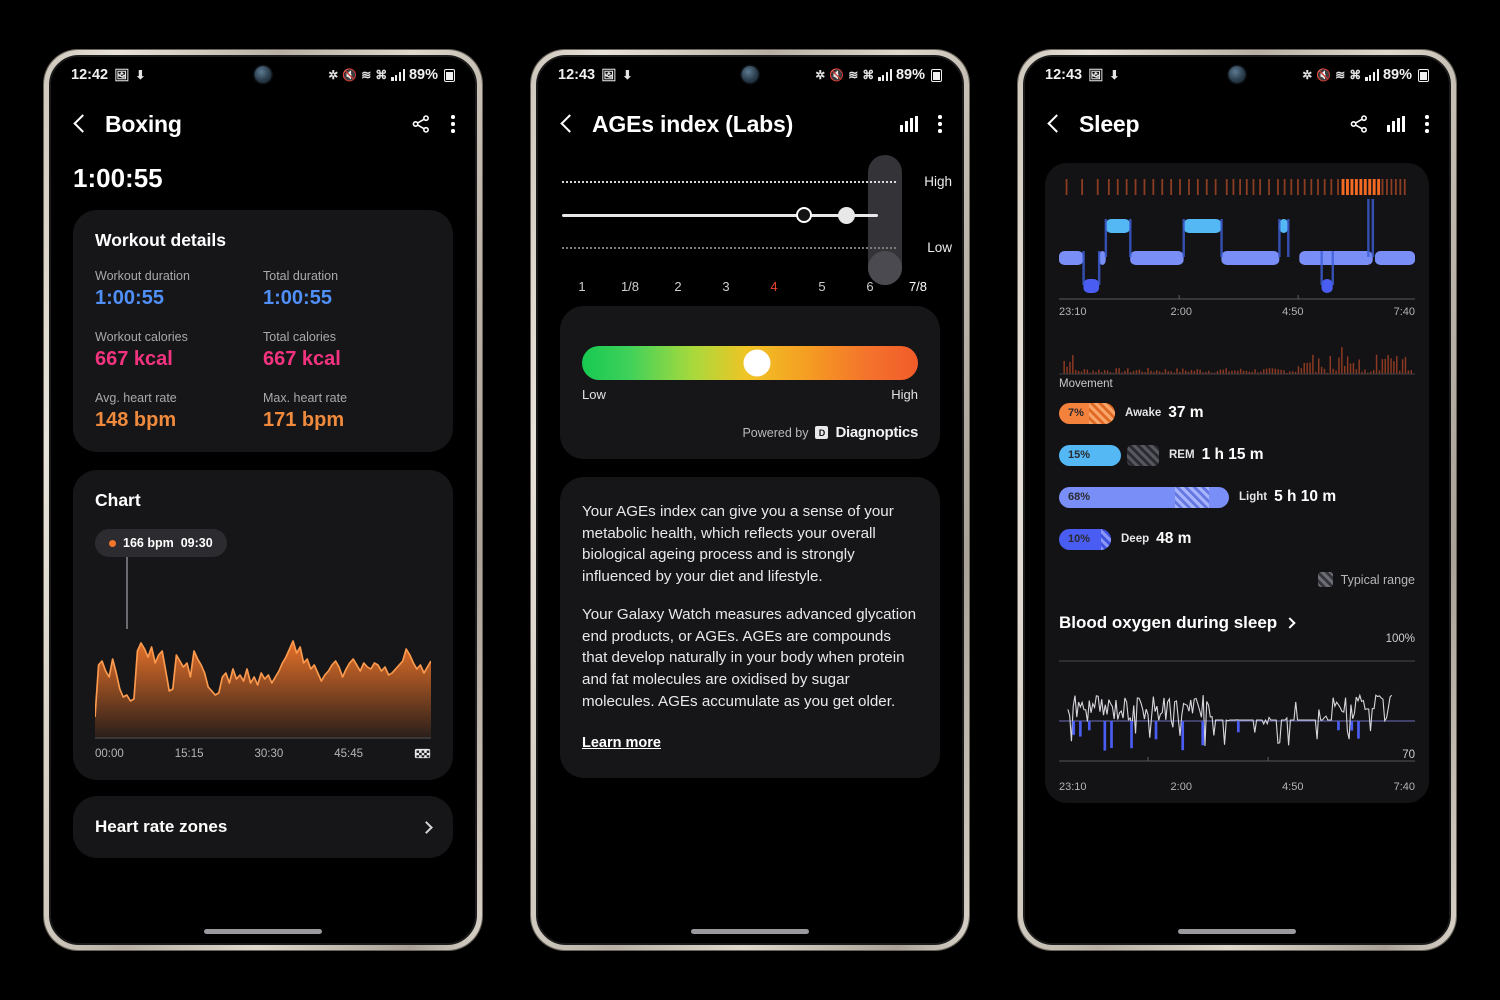  Describe the element at coordinates (1397, 75) in the screenshot. I see `battery-percent: 89%` at that location.